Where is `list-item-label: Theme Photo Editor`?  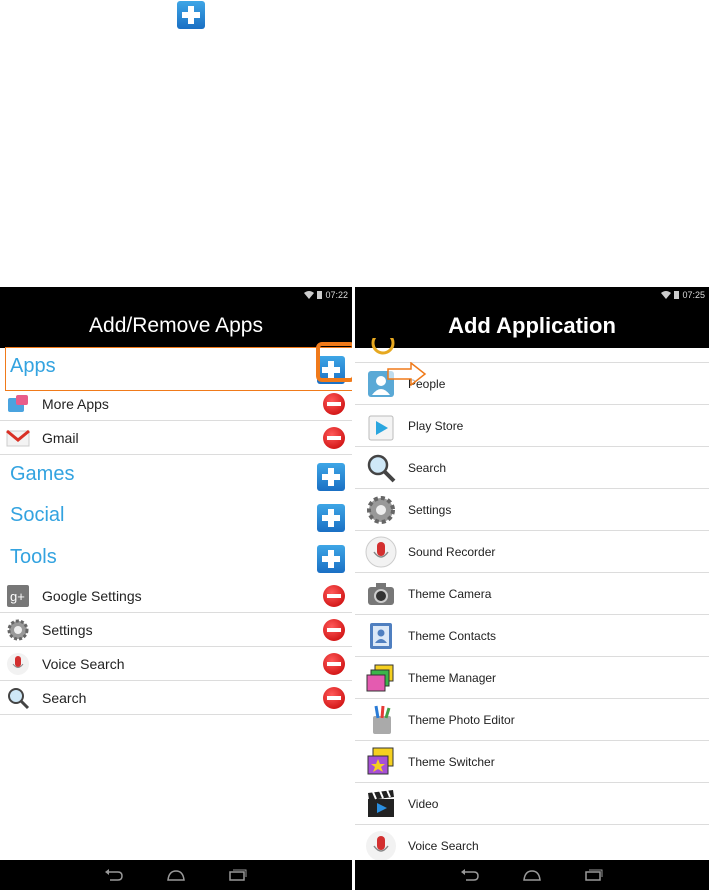 list-item-label: Theme Photo Editor is located at coordinates (461, 720).